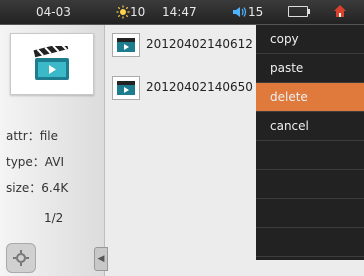 The height and width of the screenshot is (276, 364). I want to click on file-size: size：6.4K, so click(37, 188).